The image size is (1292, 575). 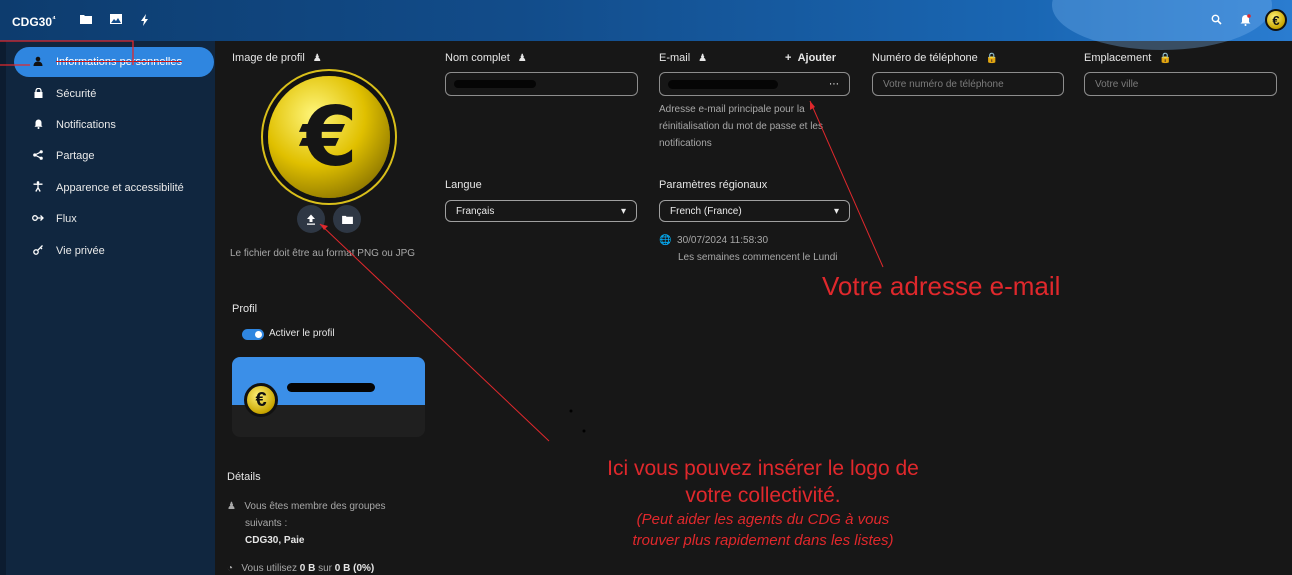 What do you see at coordinates (329, 137) in the screenshot?
I see `profile-avatar: €` at bounding box center [329, 137].